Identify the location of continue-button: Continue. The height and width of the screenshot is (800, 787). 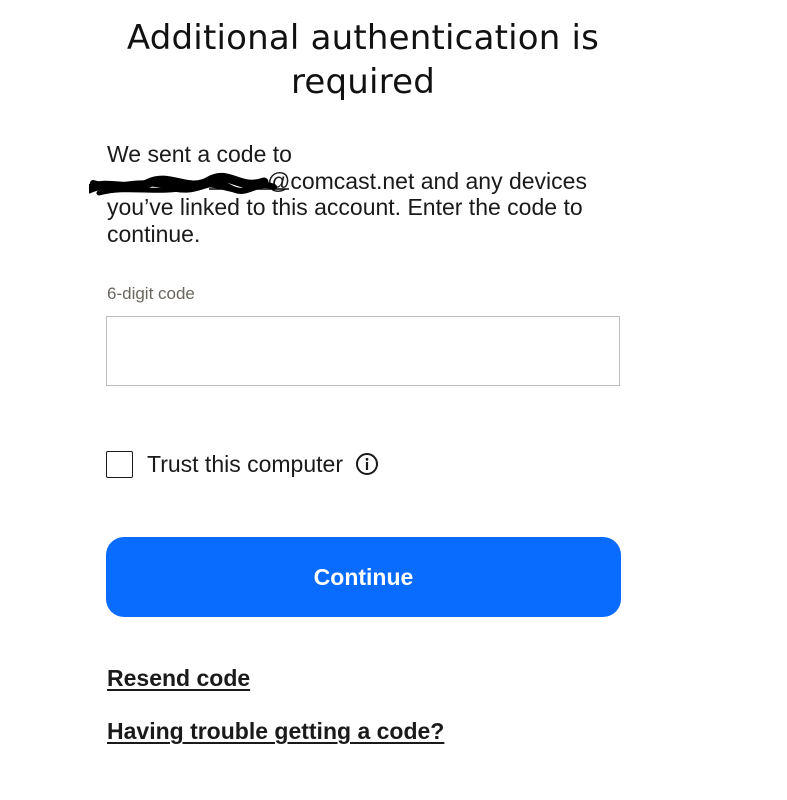
(363, 577).